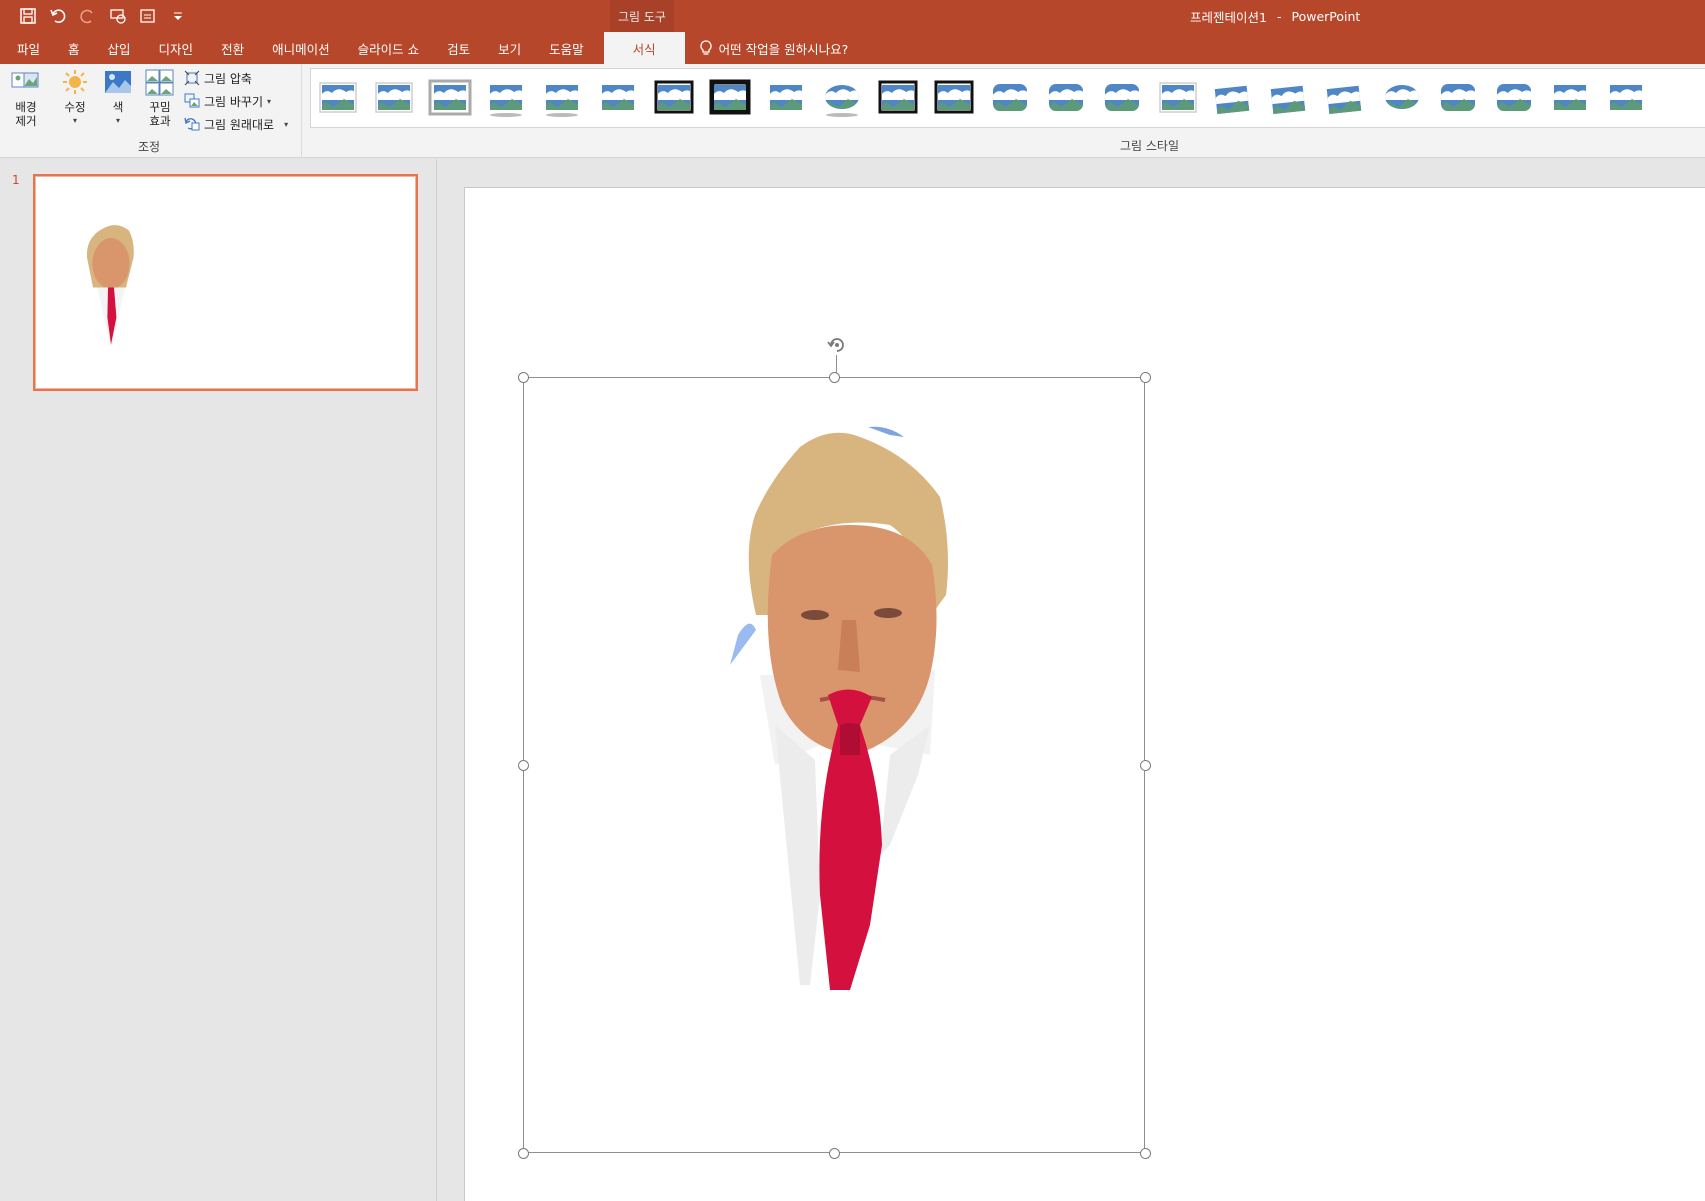 The height and width of the screenshot is (1201, 1705). Describe the element at coordinates (178, 16) in the screenshot. I see `customize-icon` at that location.